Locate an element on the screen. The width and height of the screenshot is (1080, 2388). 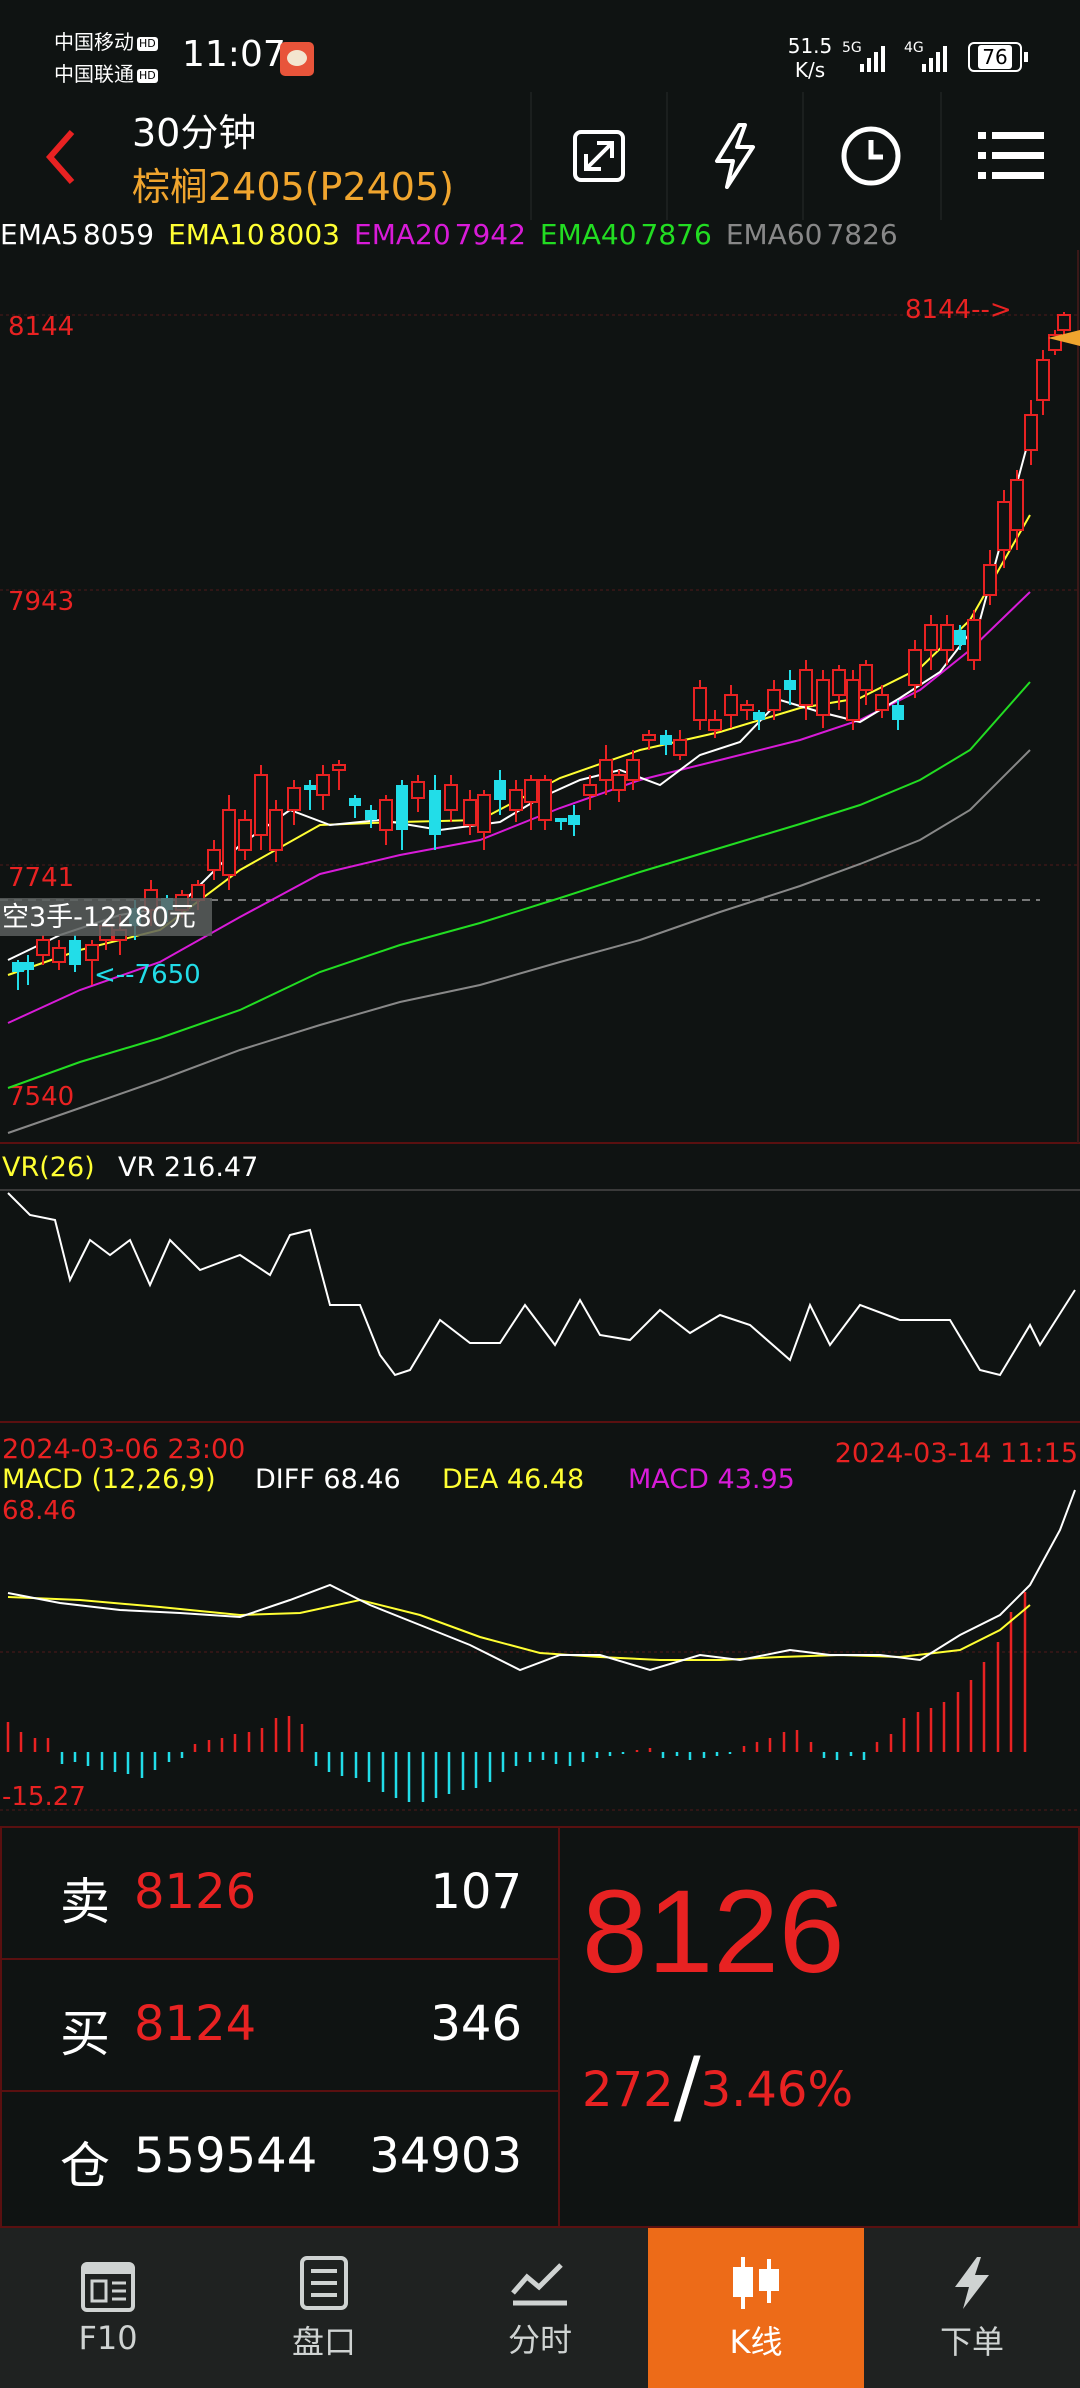
oi-change: 34903 is located at coordinates (445, 2156).